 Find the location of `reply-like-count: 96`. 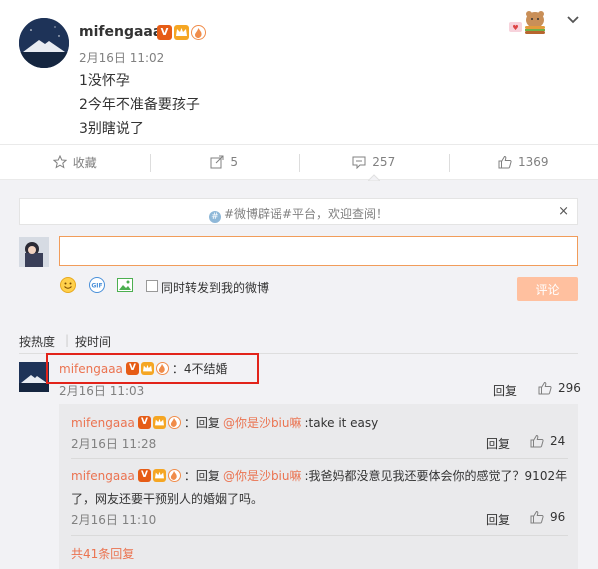

reply-like-count: 96 is located at coordinates (558, 517).